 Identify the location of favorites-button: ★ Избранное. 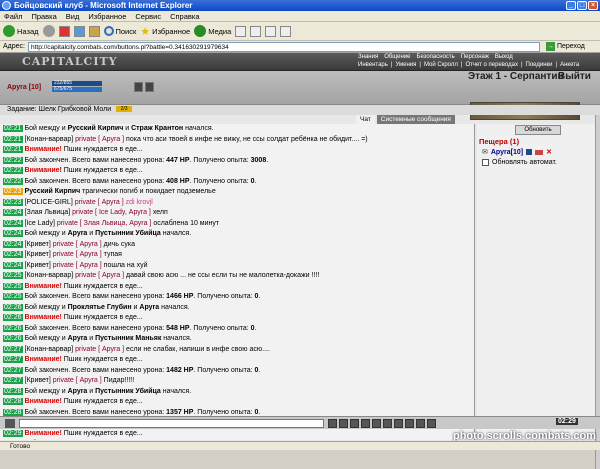
(165, 31).